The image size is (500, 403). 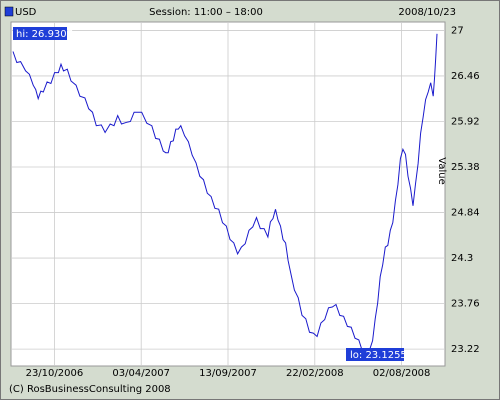 I want to click on y-tick-label: 24.84, so click(x=465, y=213).